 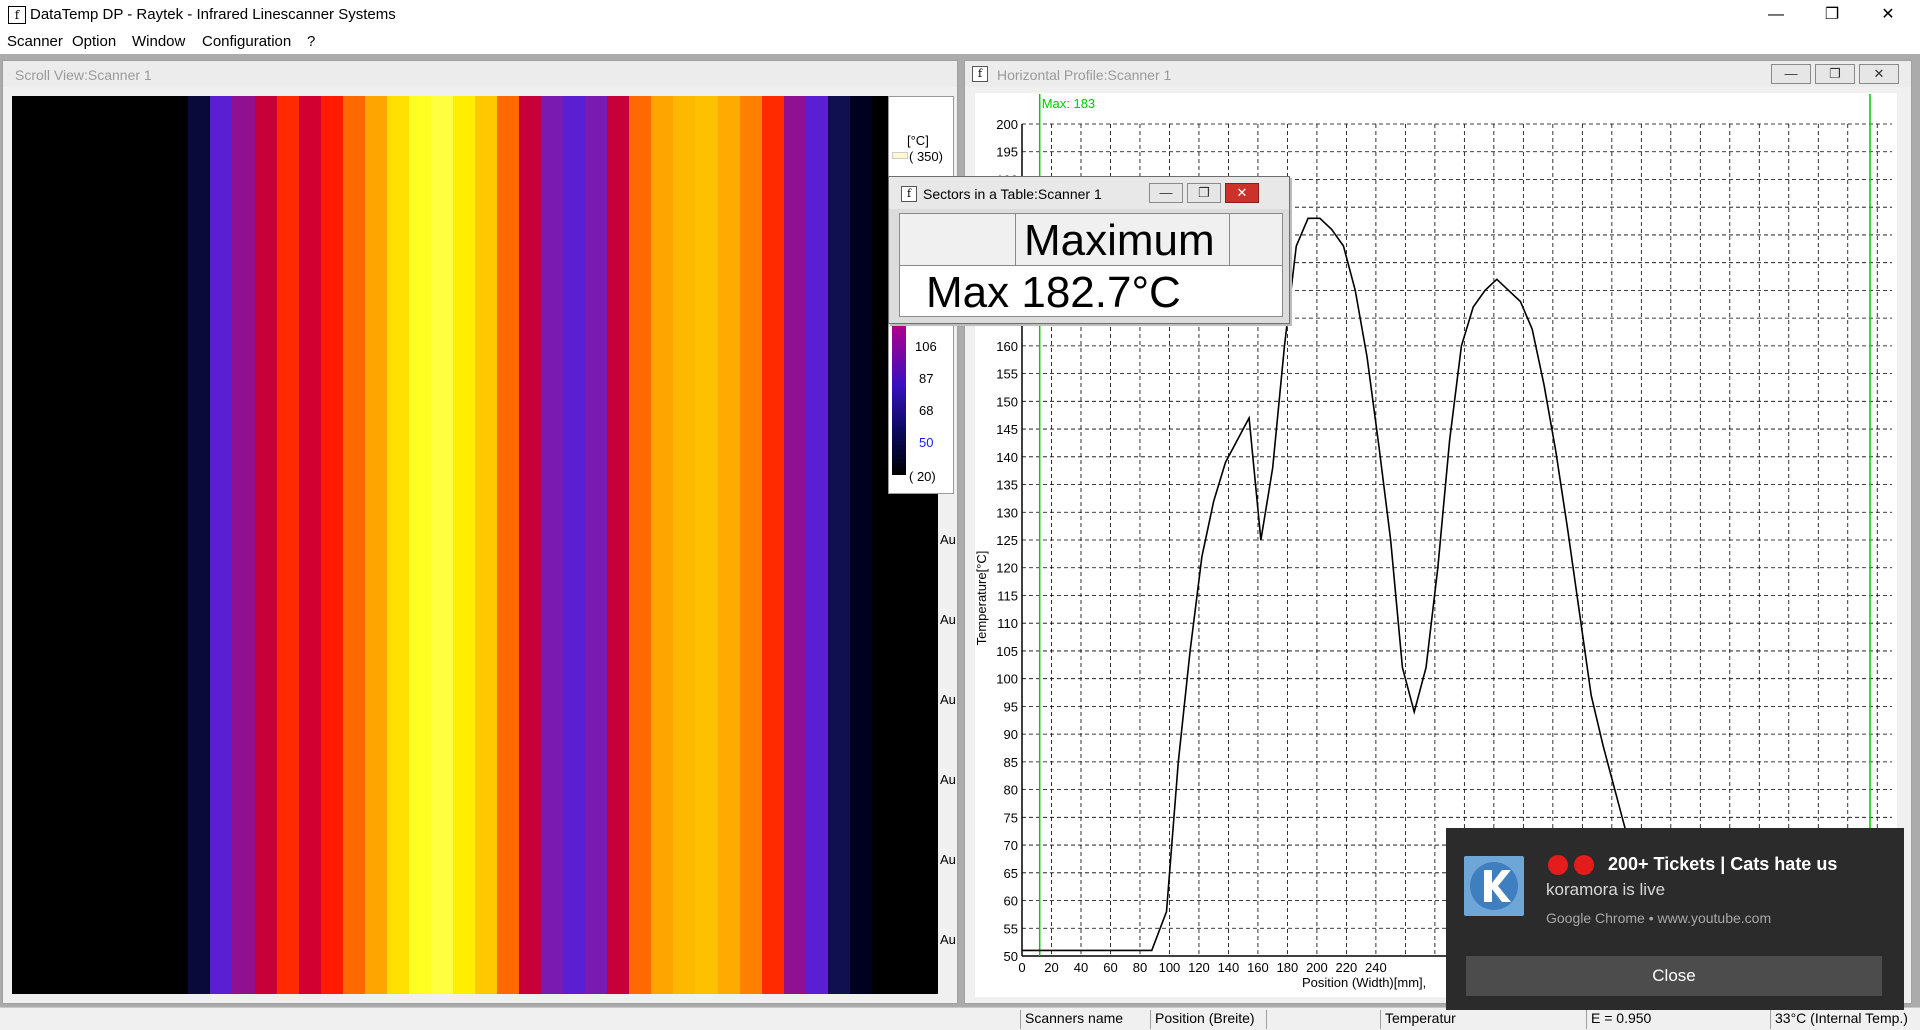 I want to click on y-tick-label: 50, so click(x=1011, y=956).